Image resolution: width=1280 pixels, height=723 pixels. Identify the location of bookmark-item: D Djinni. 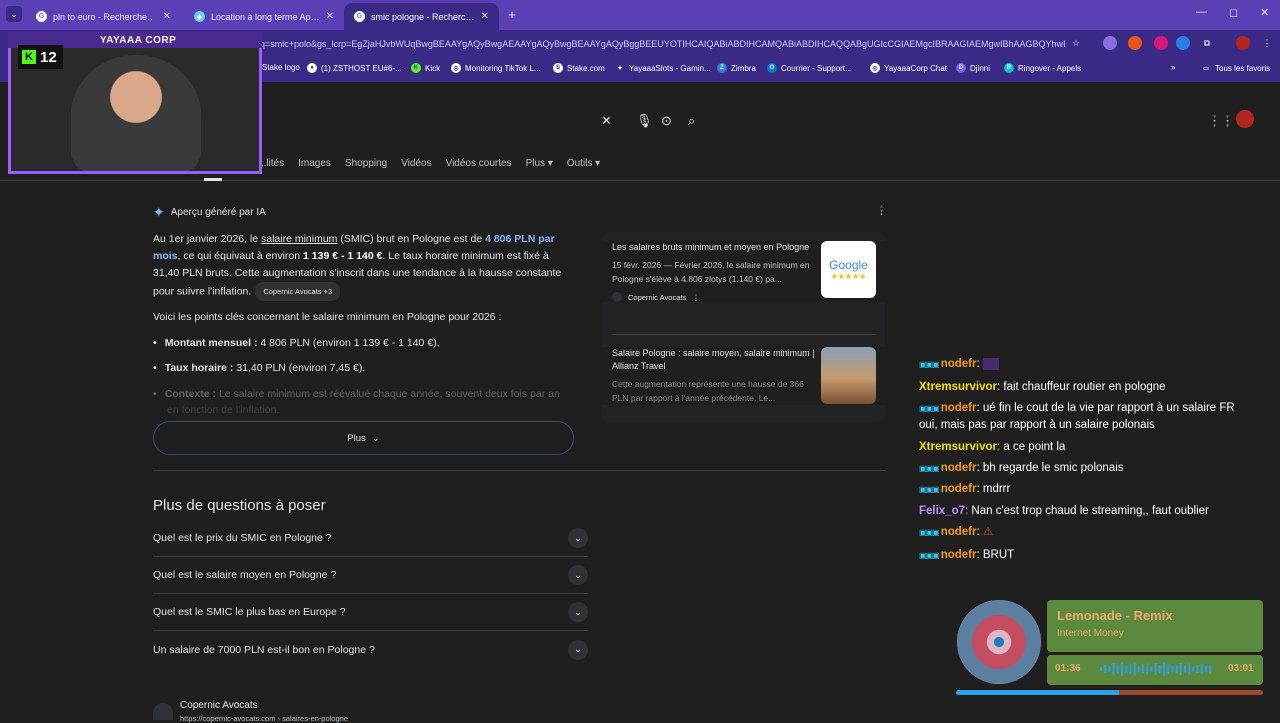
(973, 68).